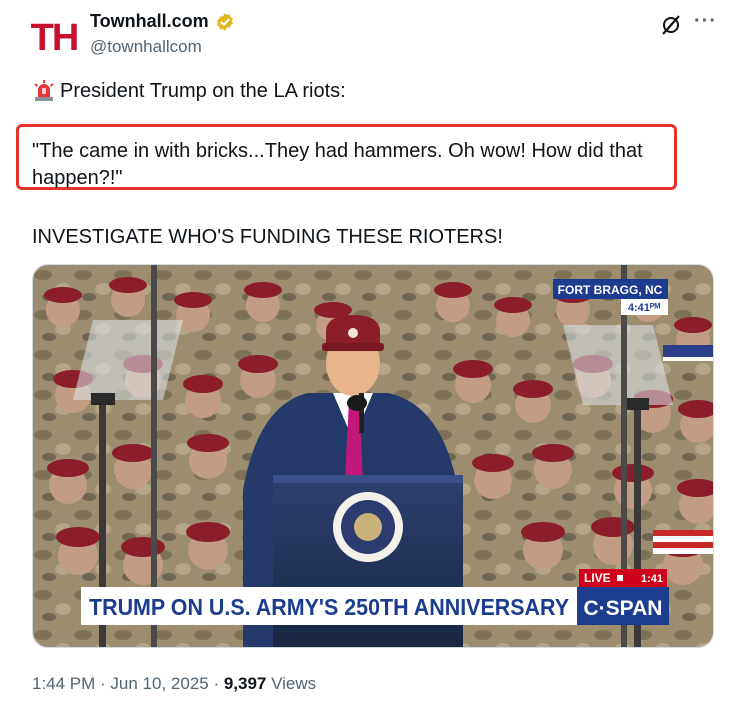 The width and height of the screenshot is (750, 713). I want to click on display-name: Townhall.com, so click(149, 21).